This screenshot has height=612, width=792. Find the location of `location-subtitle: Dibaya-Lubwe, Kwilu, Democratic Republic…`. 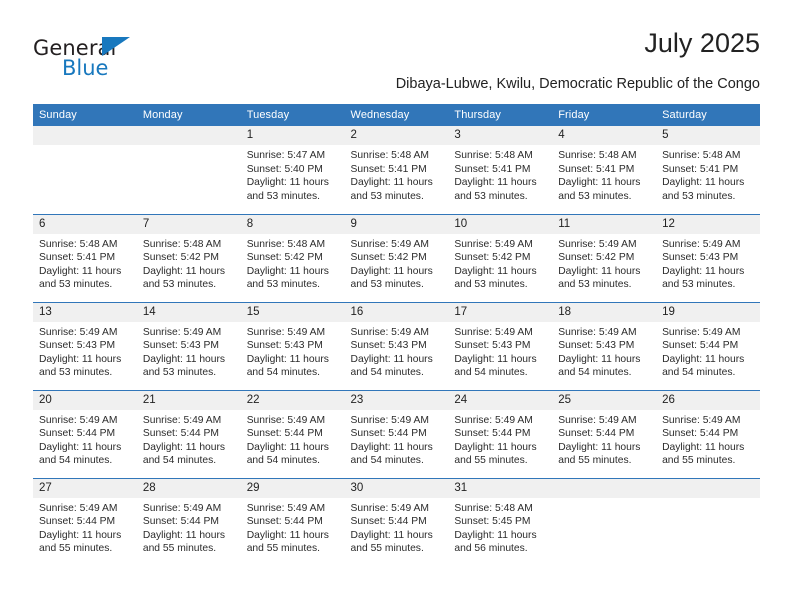

location-subtitle: Dibaya-Lubwe, Kwilu, Democratic Republic… is located at coordinates (577, 84).